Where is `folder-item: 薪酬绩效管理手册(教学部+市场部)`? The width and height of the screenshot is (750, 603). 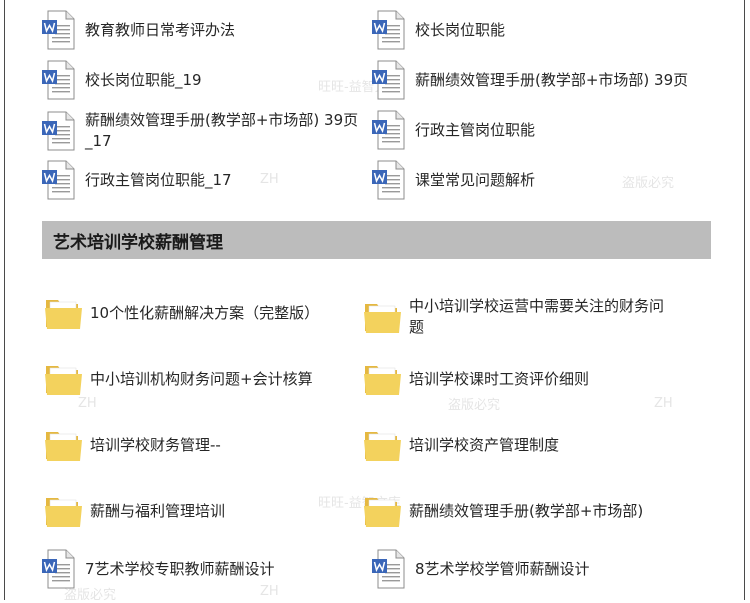 folder-item: 薪酬绩效管理手册(教学部+市场部) is located at coordinates (536, 511).